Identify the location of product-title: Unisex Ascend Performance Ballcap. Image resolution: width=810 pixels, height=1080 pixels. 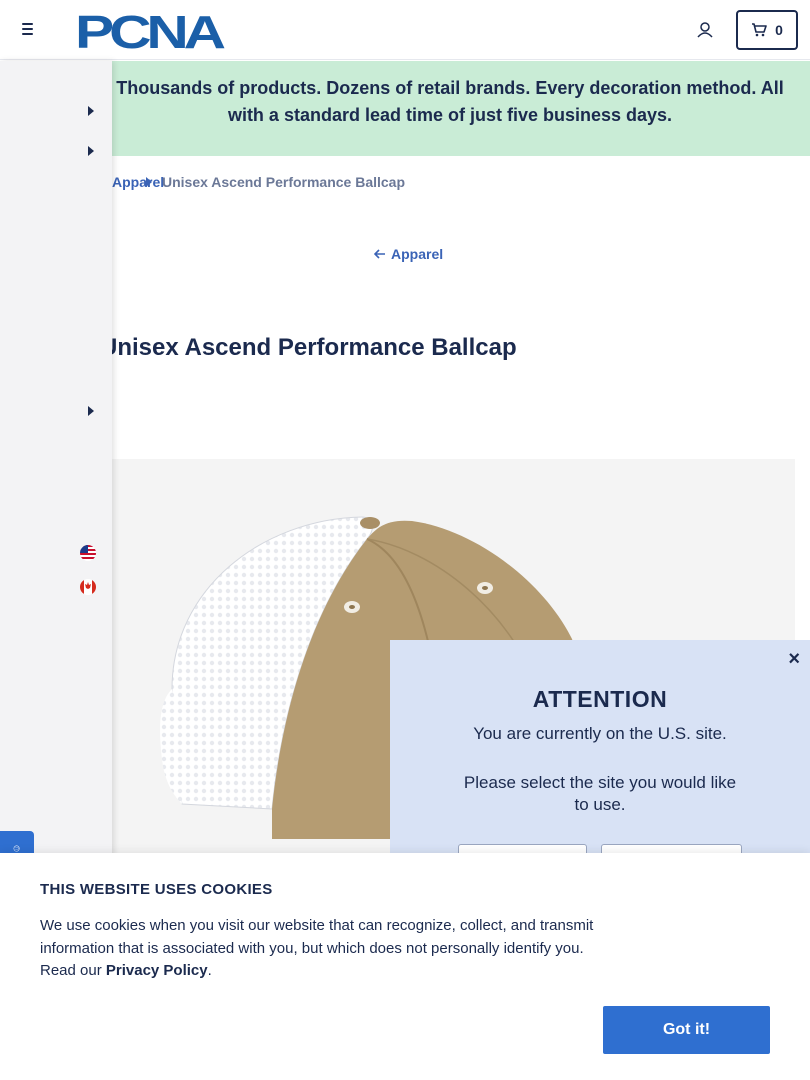
(308, 347).